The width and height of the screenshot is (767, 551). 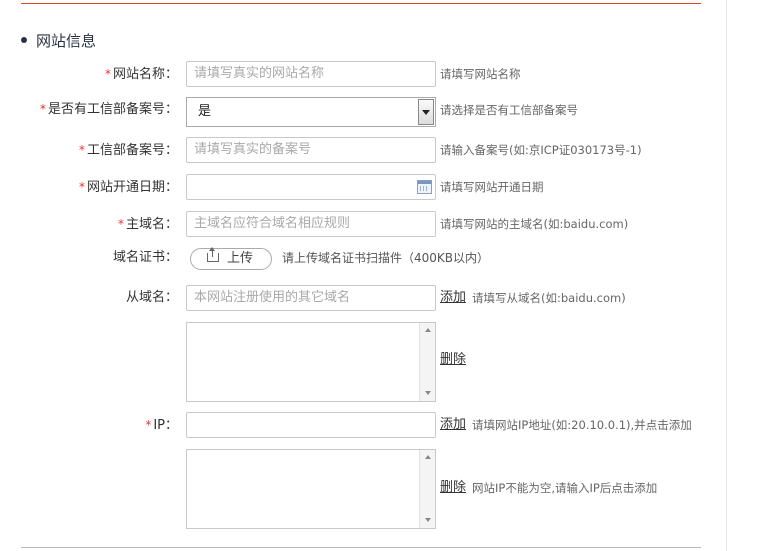 I want to click on sub-domain-add-link: 添加, so click(x=453, y=298).